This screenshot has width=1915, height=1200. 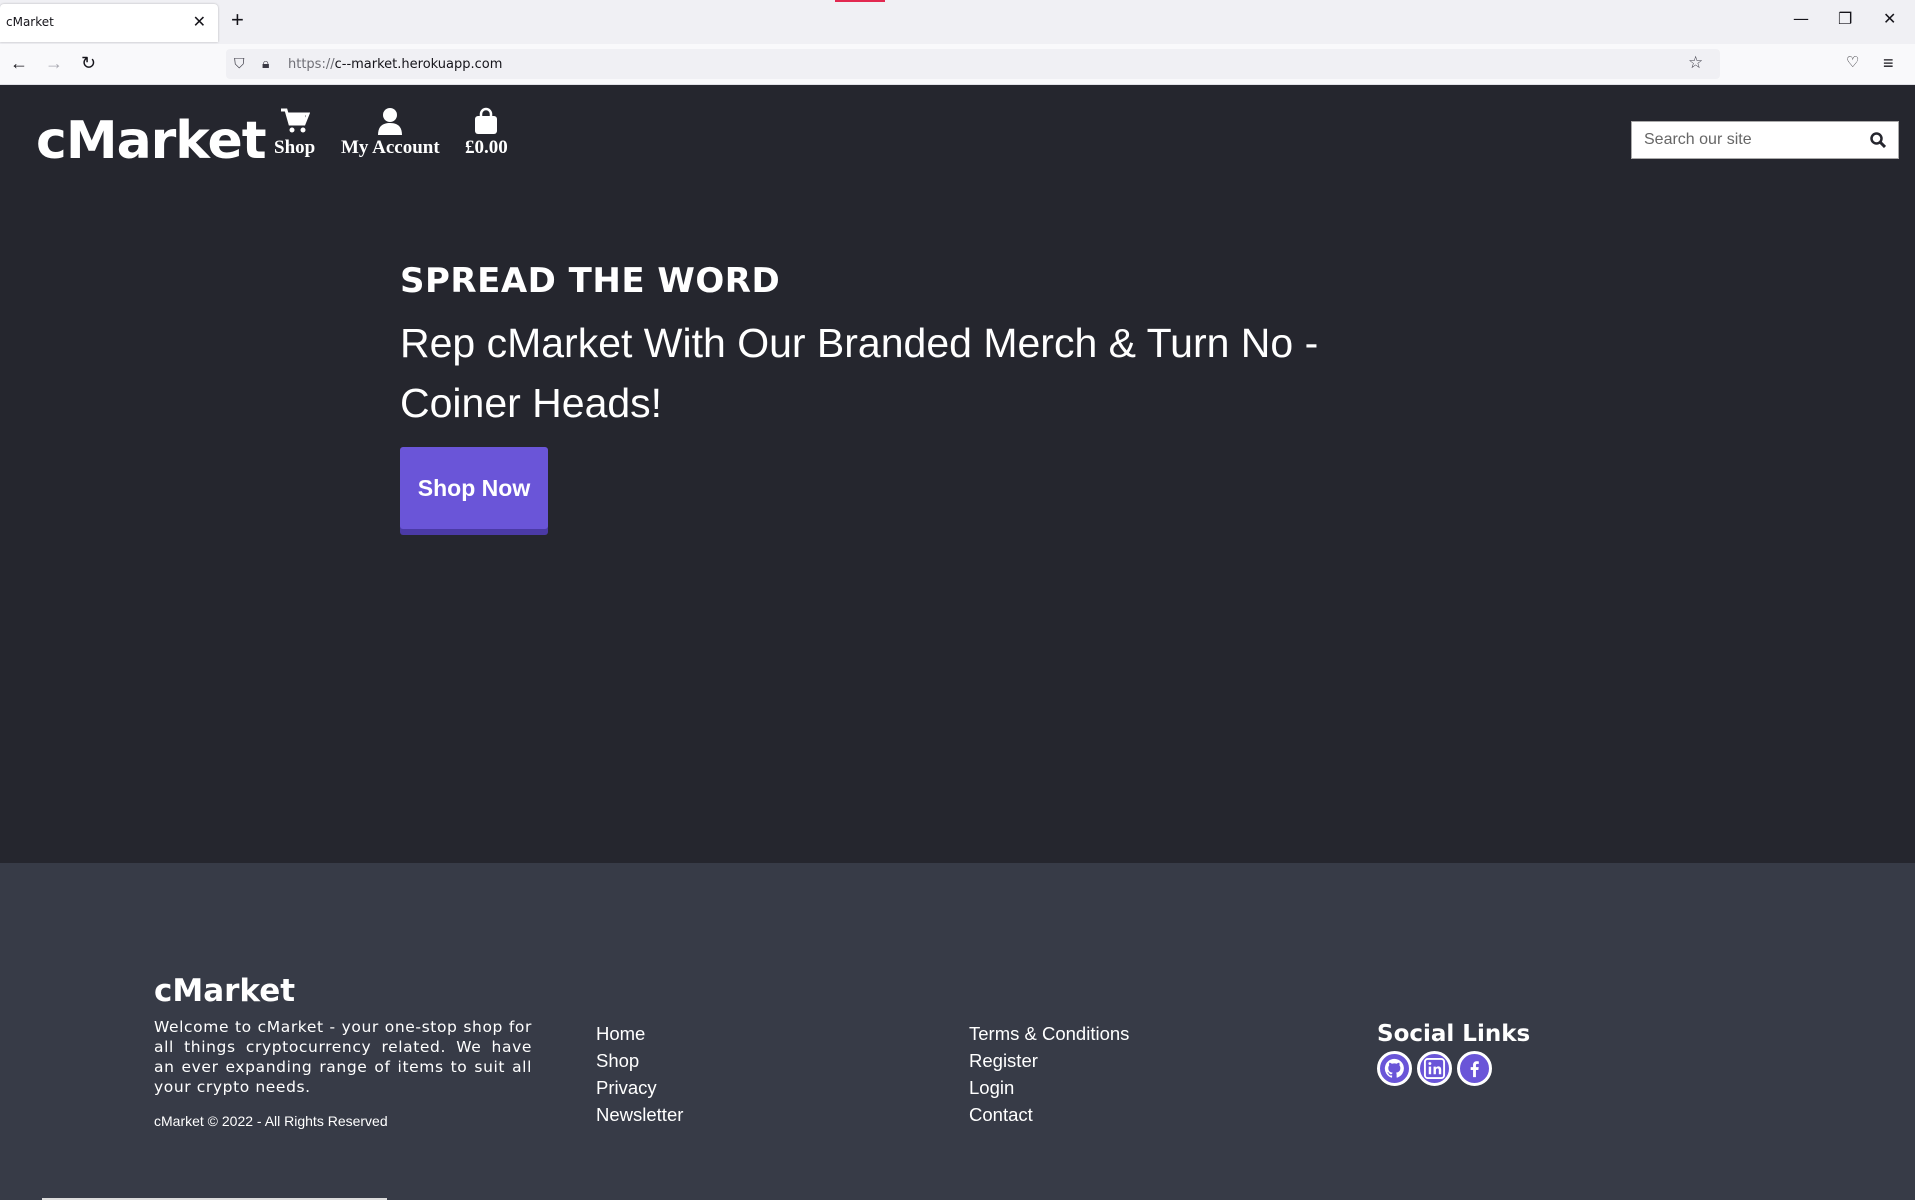 I want to click on search-input, so click(x=1745, y=140).